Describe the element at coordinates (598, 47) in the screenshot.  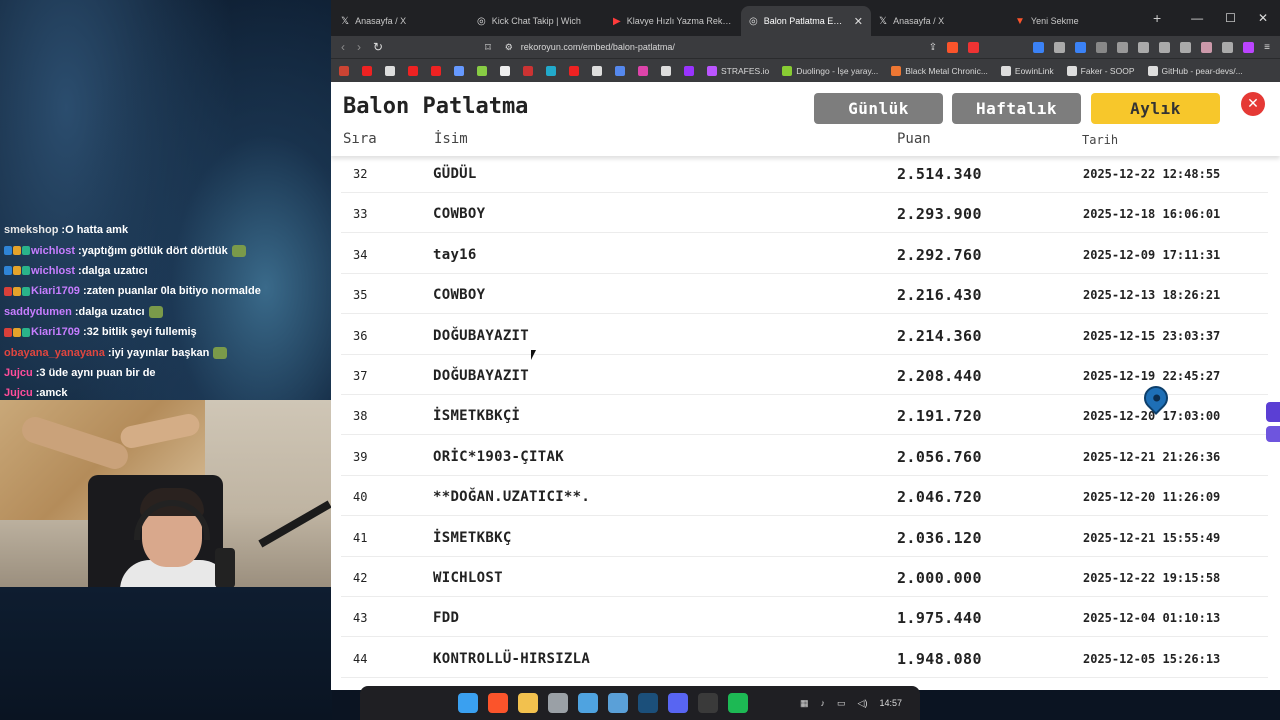
I see `url-field: rekoroyun.com/embed/balon-patlatma/` at that location.